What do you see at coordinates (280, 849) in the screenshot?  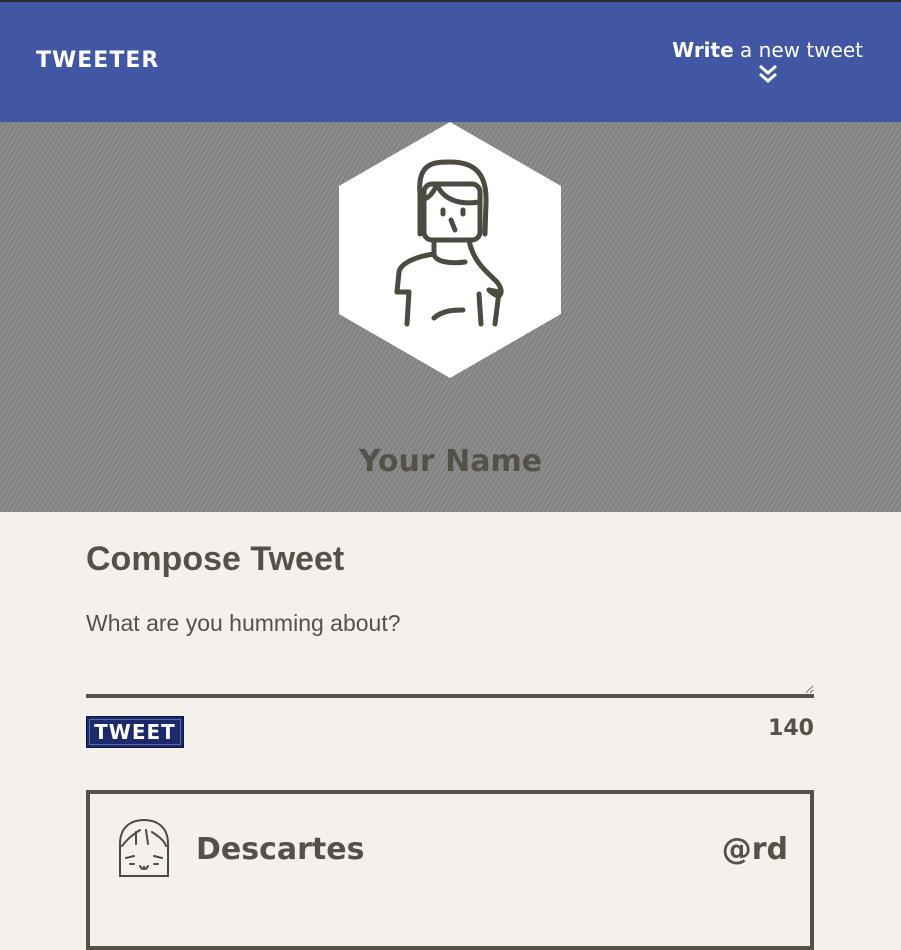 I see `tweet-author-name: Descartes` at bounding box center [280, 849].